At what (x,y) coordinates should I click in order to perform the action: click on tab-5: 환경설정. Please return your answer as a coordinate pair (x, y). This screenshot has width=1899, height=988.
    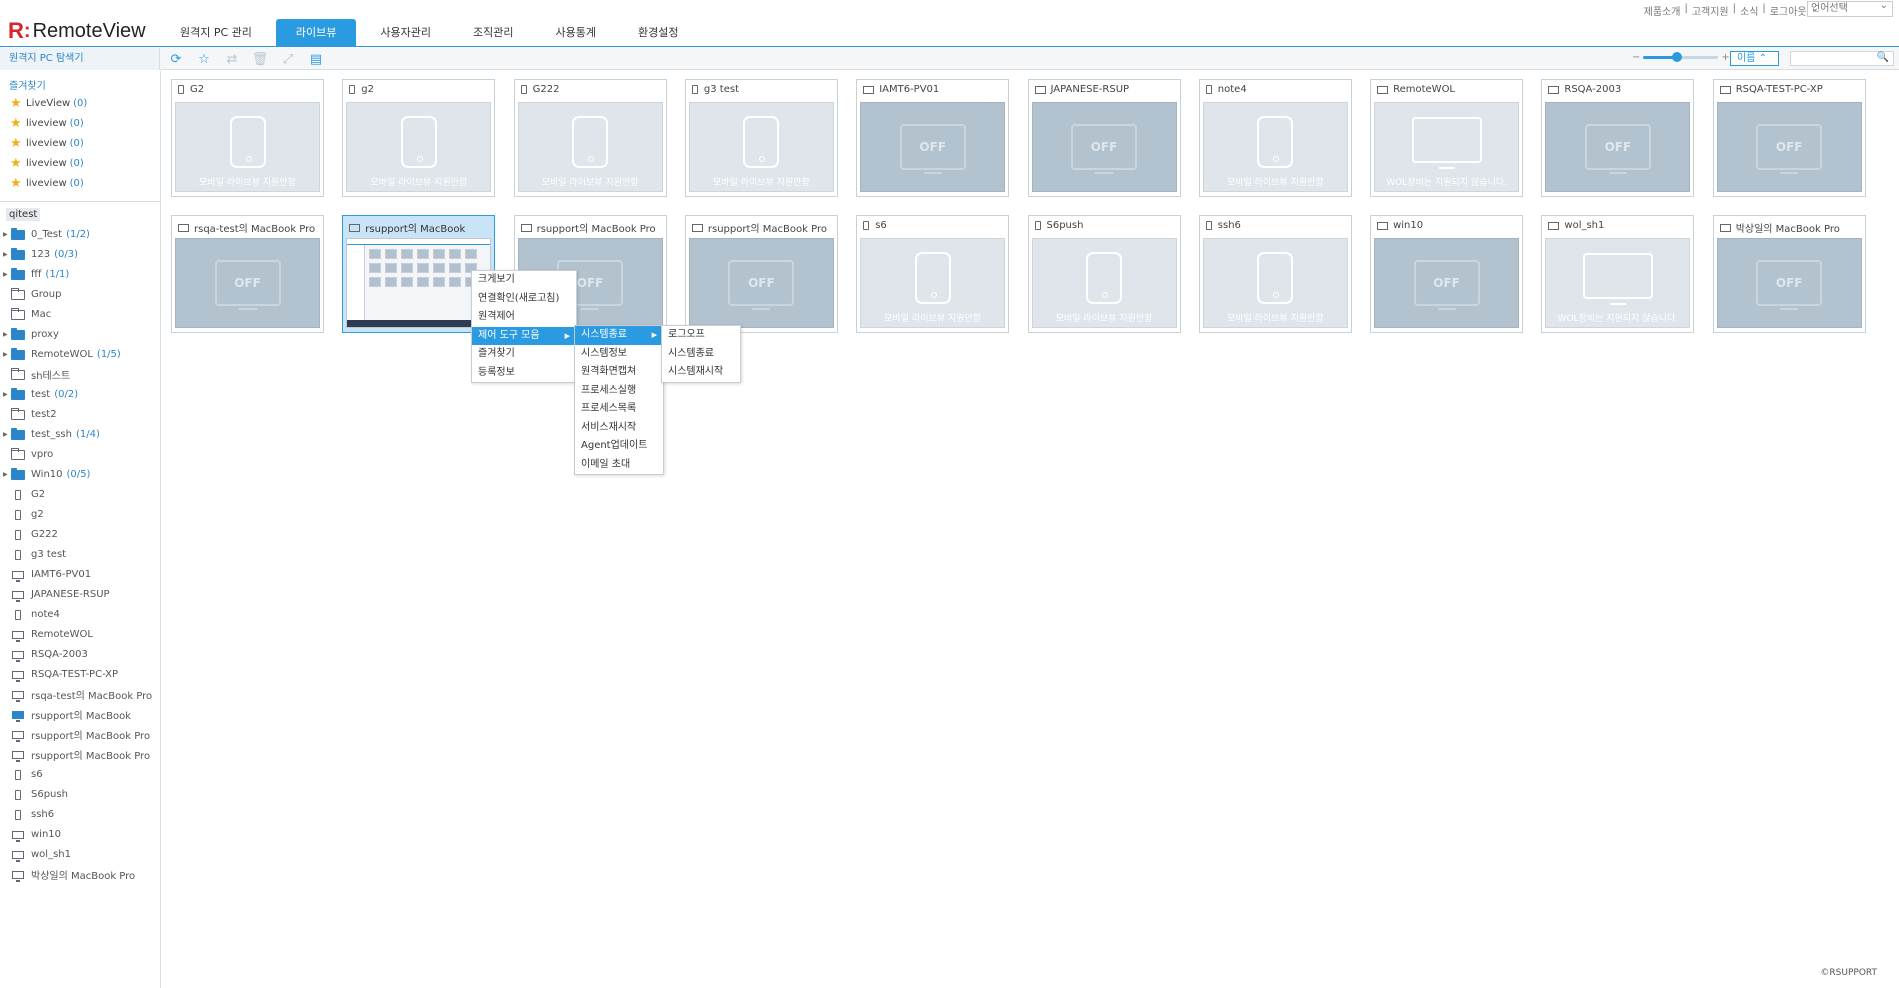
    Looking at the image, I should click on (658, 33).